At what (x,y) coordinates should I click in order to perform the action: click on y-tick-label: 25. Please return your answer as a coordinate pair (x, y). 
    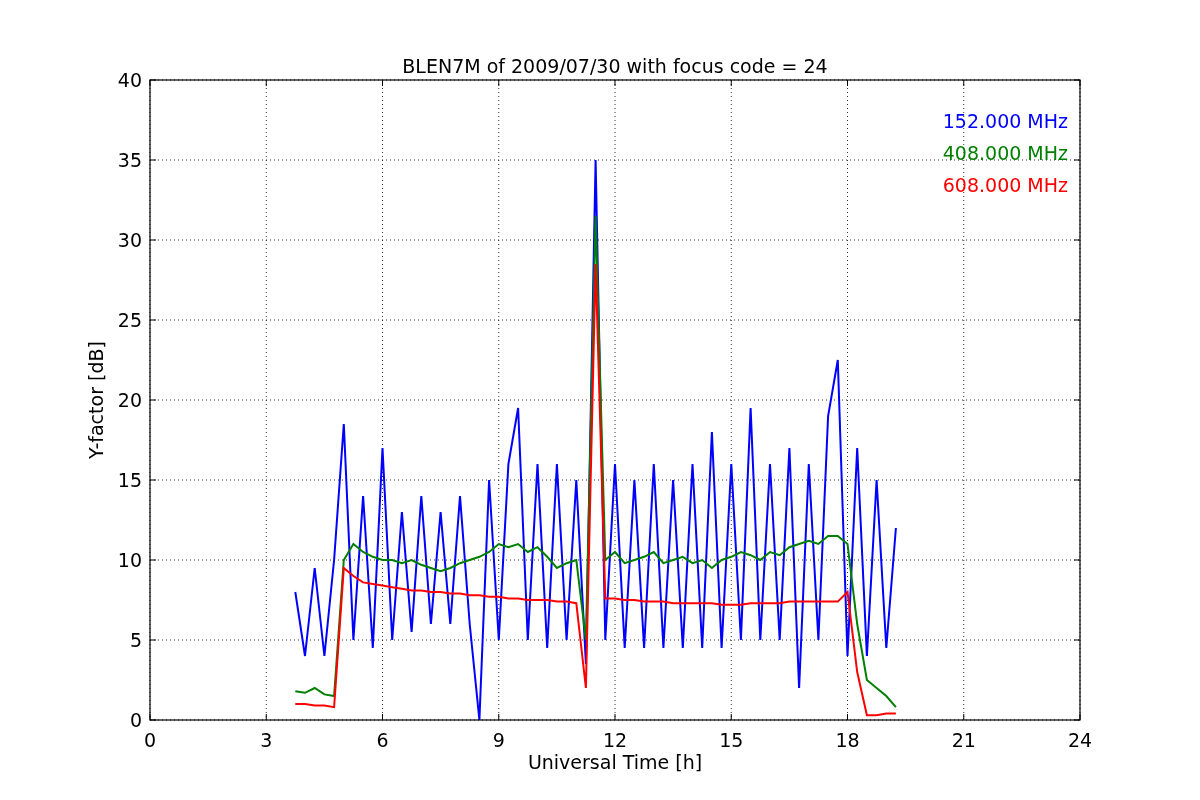
    Looking at the image, I should click on (129, 320).